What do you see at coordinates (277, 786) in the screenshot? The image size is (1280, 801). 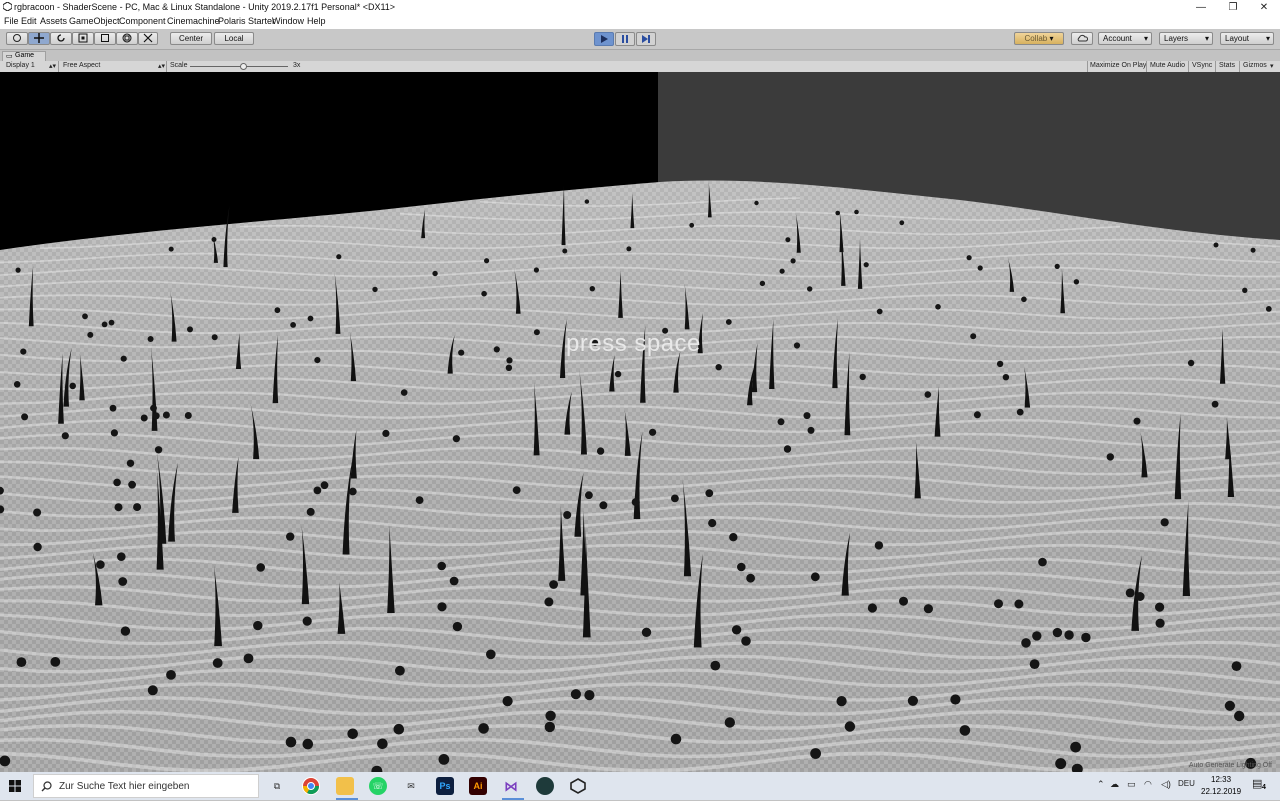 I see `task-view-icon: ⧉` at bounding box center [277, 786].